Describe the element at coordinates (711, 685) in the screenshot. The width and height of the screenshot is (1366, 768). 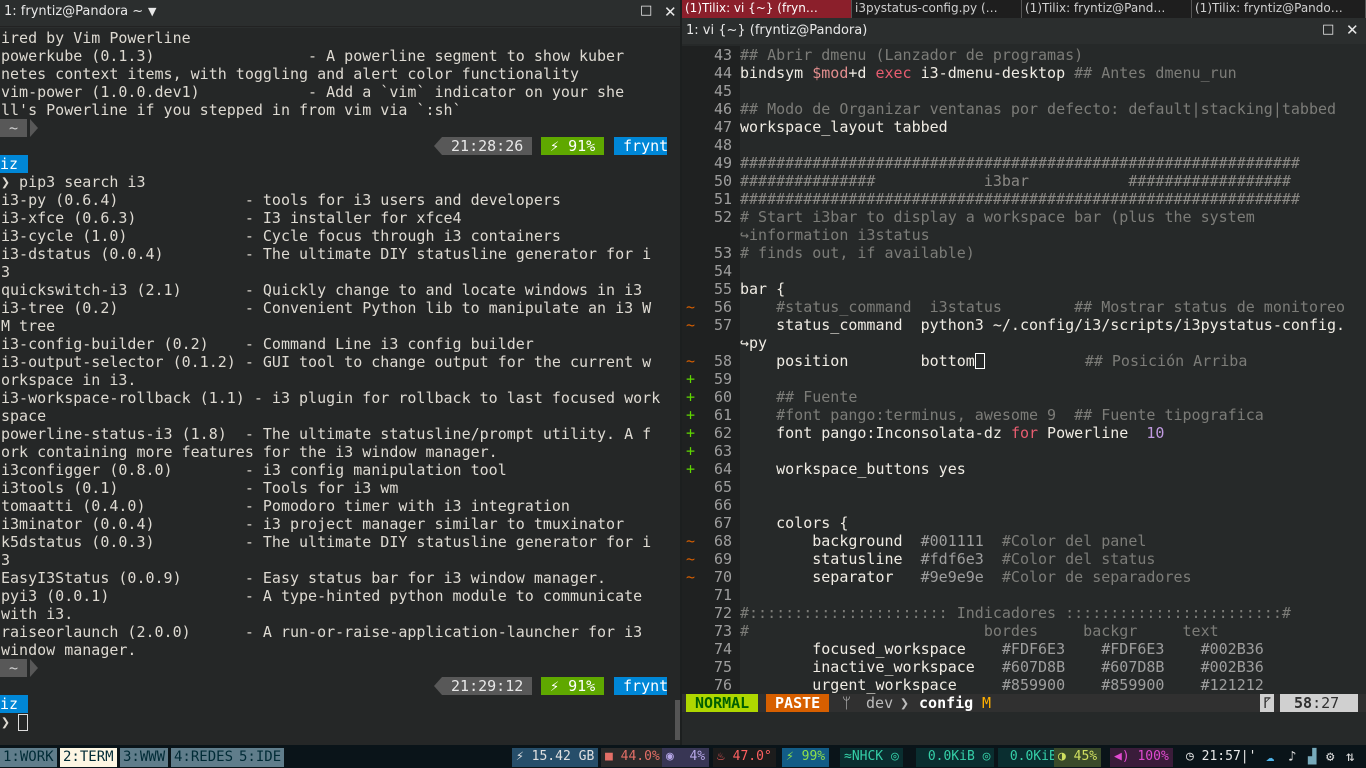
I see `vim-gutter: 76` at that location.